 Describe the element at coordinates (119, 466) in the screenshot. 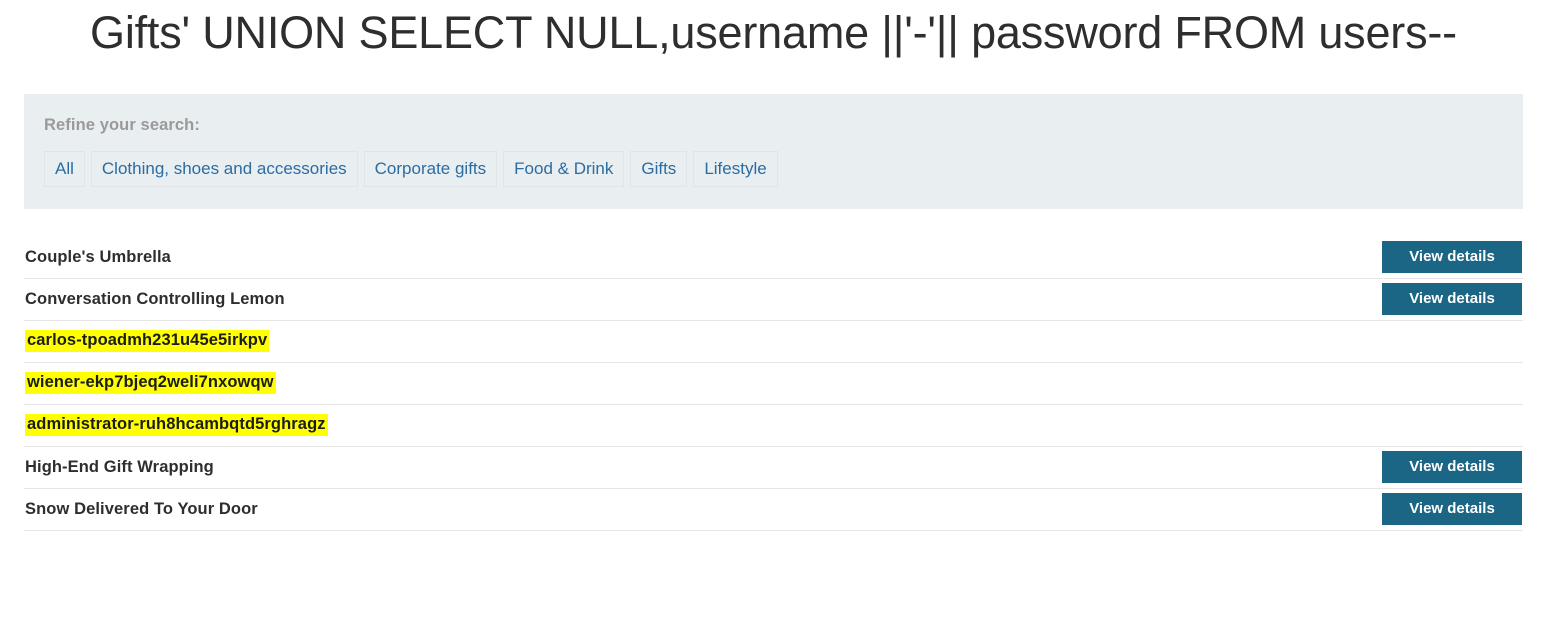

I see `product-name: High-End Gift Wrapping` at that location.